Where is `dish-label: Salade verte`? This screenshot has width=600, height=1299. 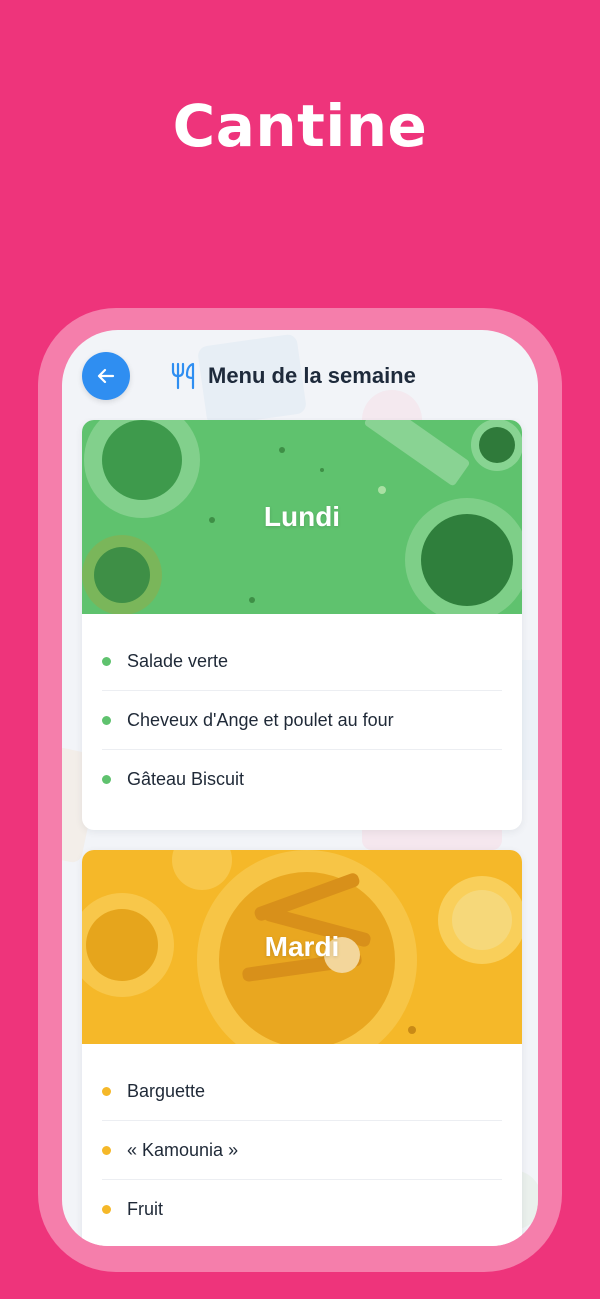
dish-label: Salade verte is located at coordinates (178, 660).